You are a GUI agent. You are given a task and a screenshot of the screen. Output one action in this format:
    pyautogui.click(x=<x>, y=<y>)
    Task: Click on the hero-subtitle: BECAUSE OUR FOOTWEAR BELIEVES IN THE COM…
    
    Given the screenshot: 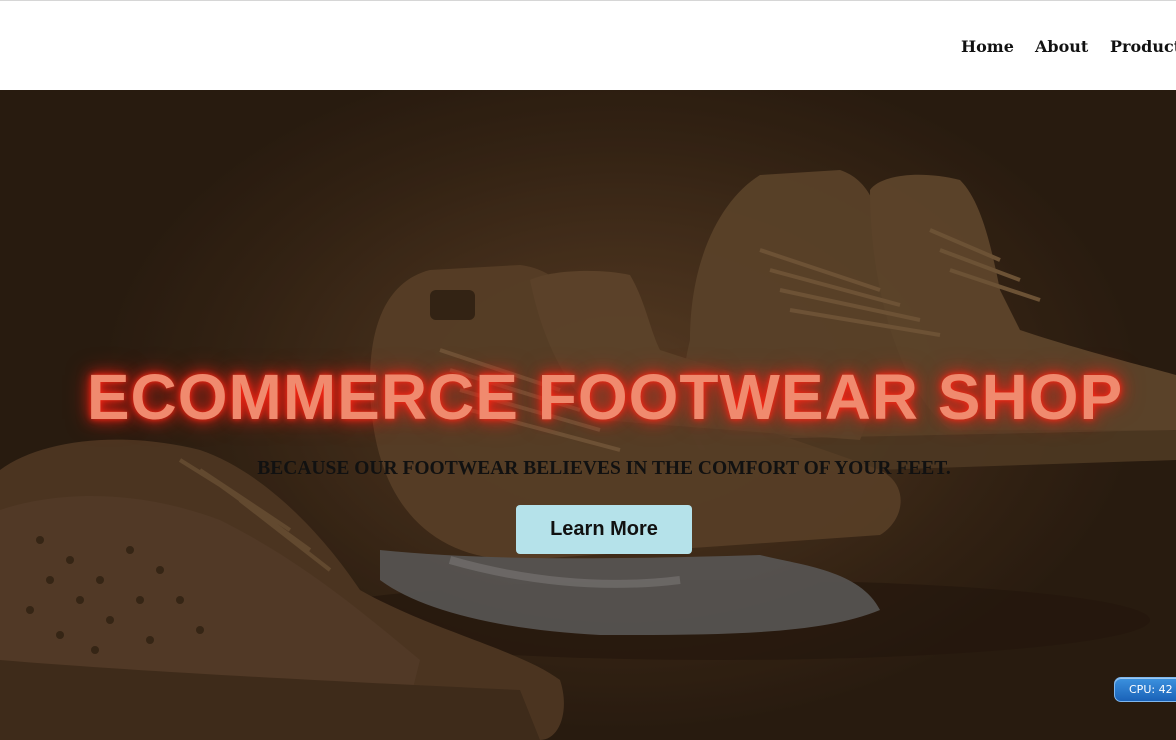 What is the action you would take?
    pyautogui.click(x=604, y=468)
    